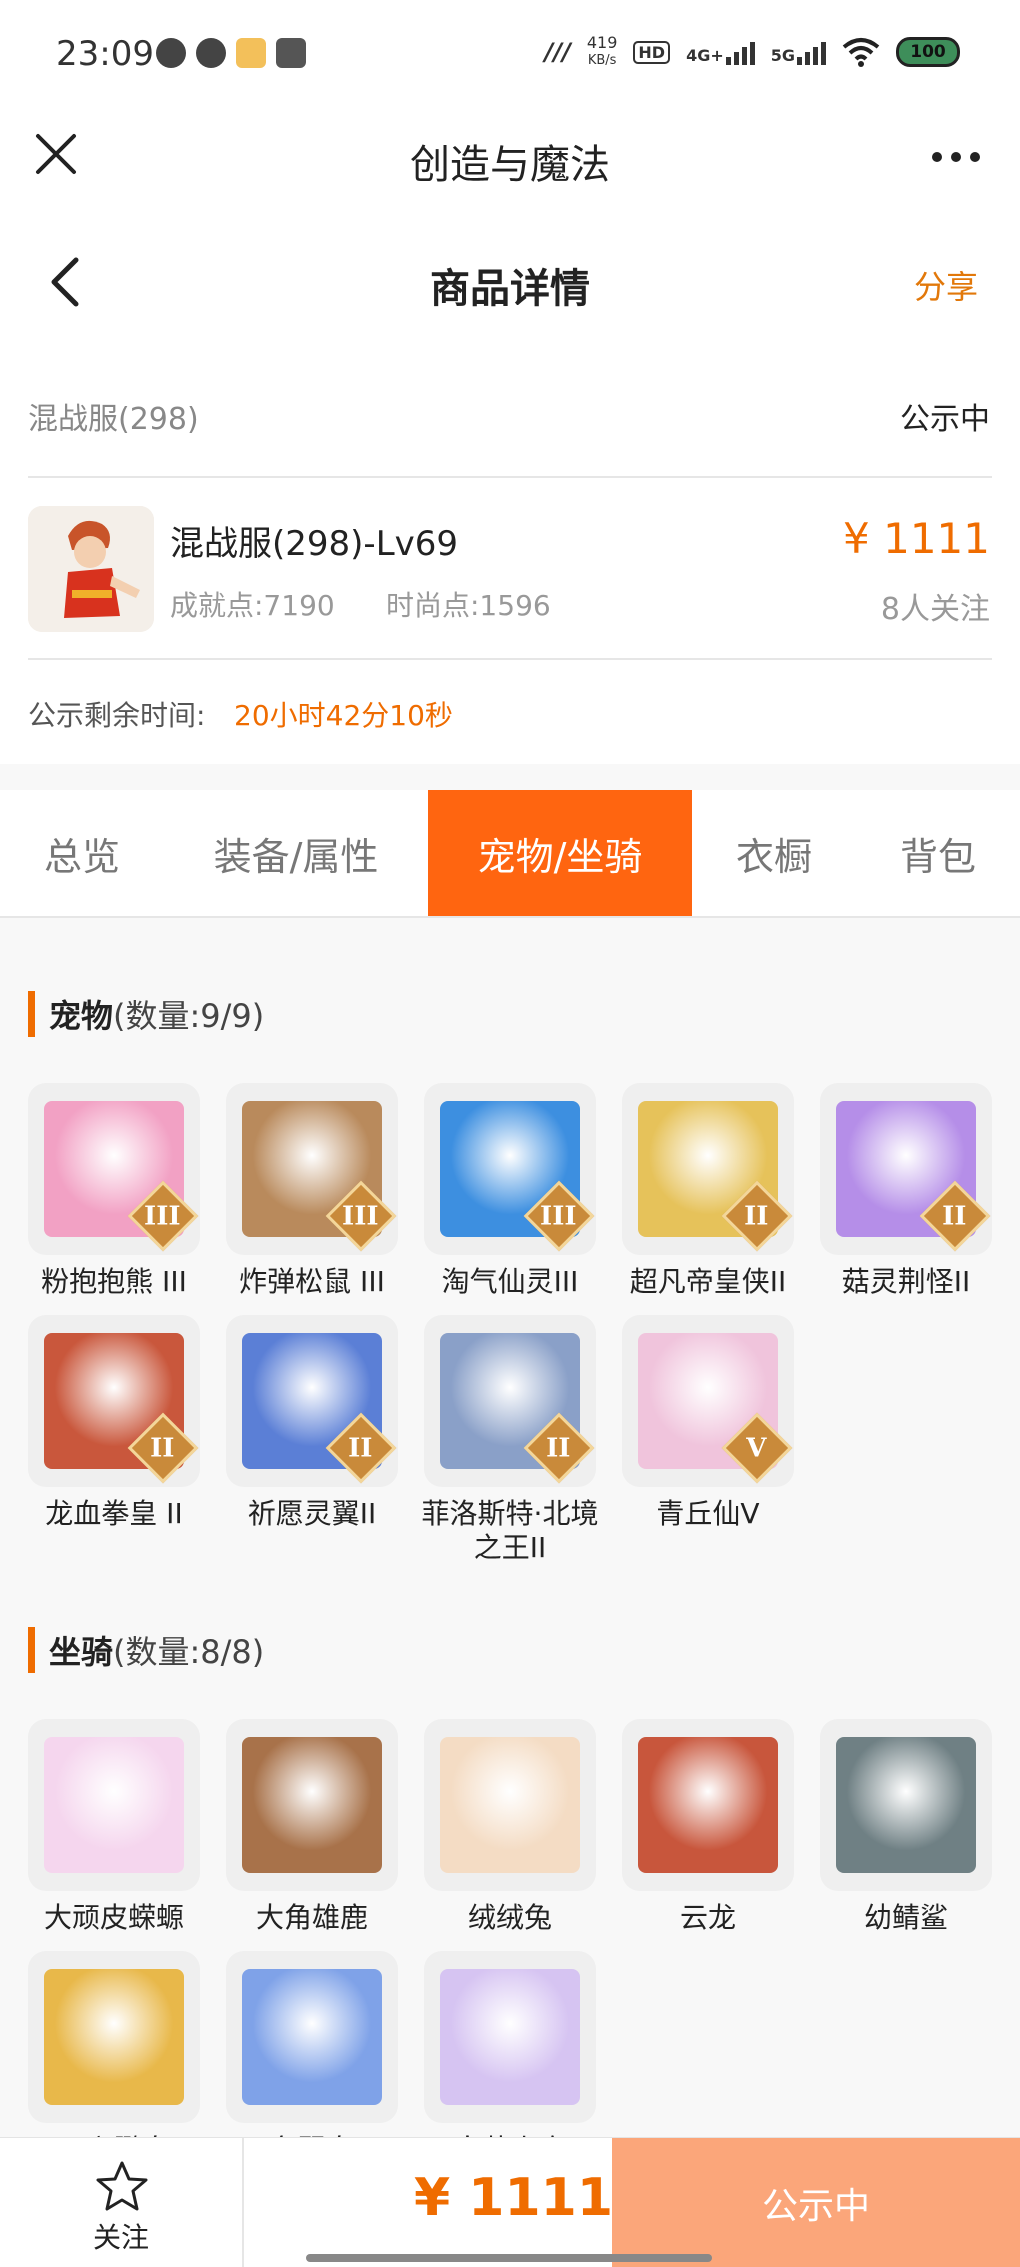 The width and height of the screenshot is (1020, 2267). What do you see at coordinates (707, 1917) in the screenshot?
I see `mount-name: 云龙` at bounding box center [707, 1917].